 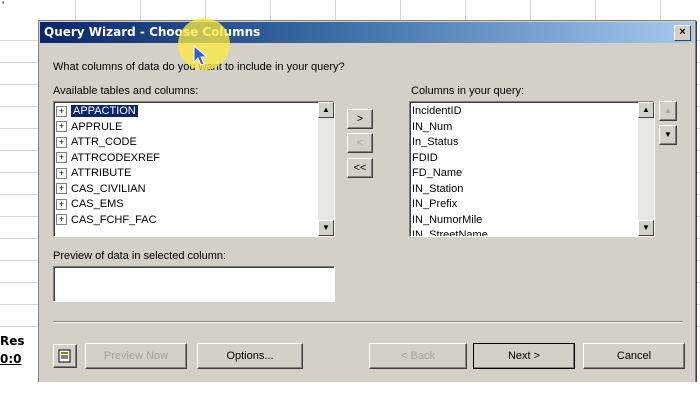 What do you see at coordinates (194, 284) in the screenshot?
I see `preview-data-box` at bounding box center [194, 284].